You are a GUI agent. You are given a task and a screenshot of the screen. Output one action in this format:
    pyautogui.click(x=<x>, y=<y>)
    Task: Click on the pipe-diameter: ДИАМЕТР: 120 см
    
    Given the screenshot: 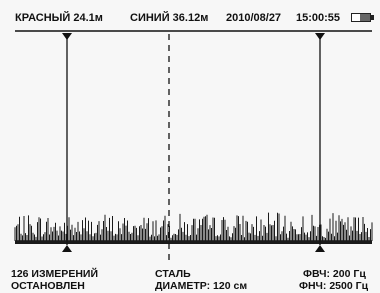 What is the action you would take?
    pyautogui.click(x=201, y=286)
    